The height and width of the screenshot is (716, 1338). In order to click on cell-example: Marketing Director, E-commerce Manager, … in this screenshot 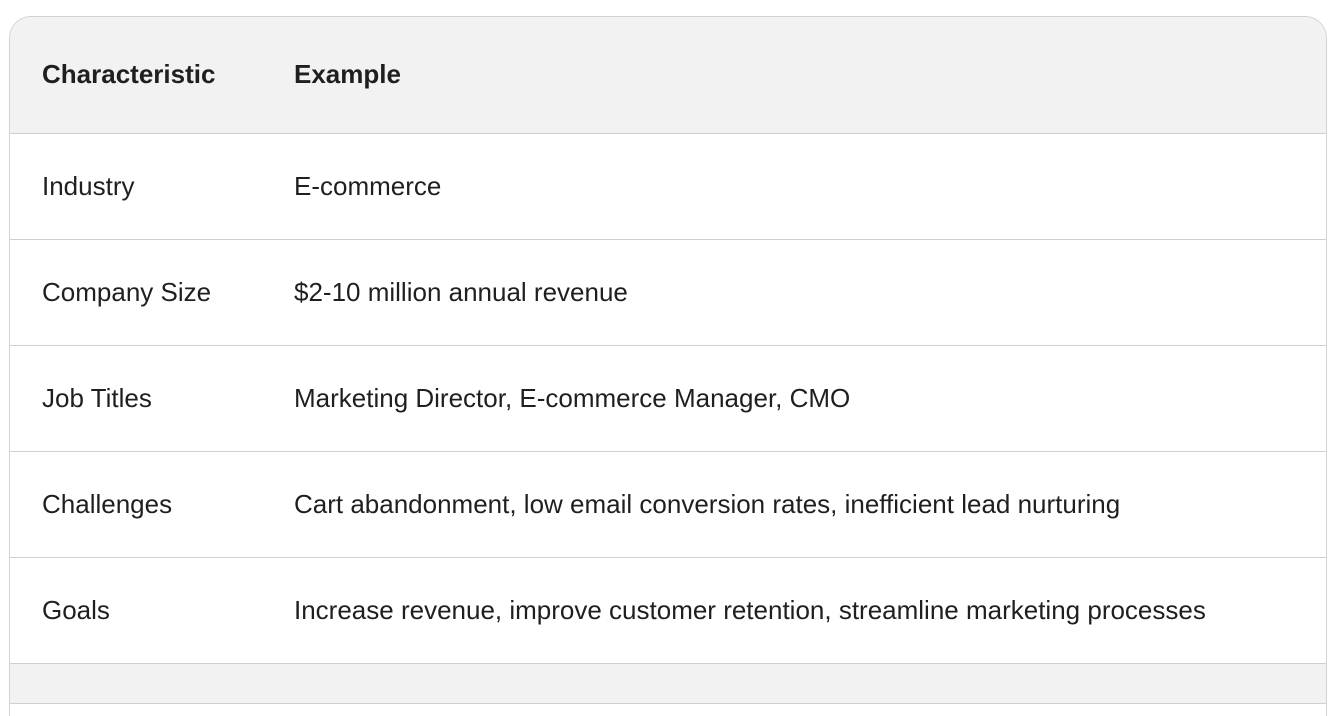, I will do `click(794, 398)`.